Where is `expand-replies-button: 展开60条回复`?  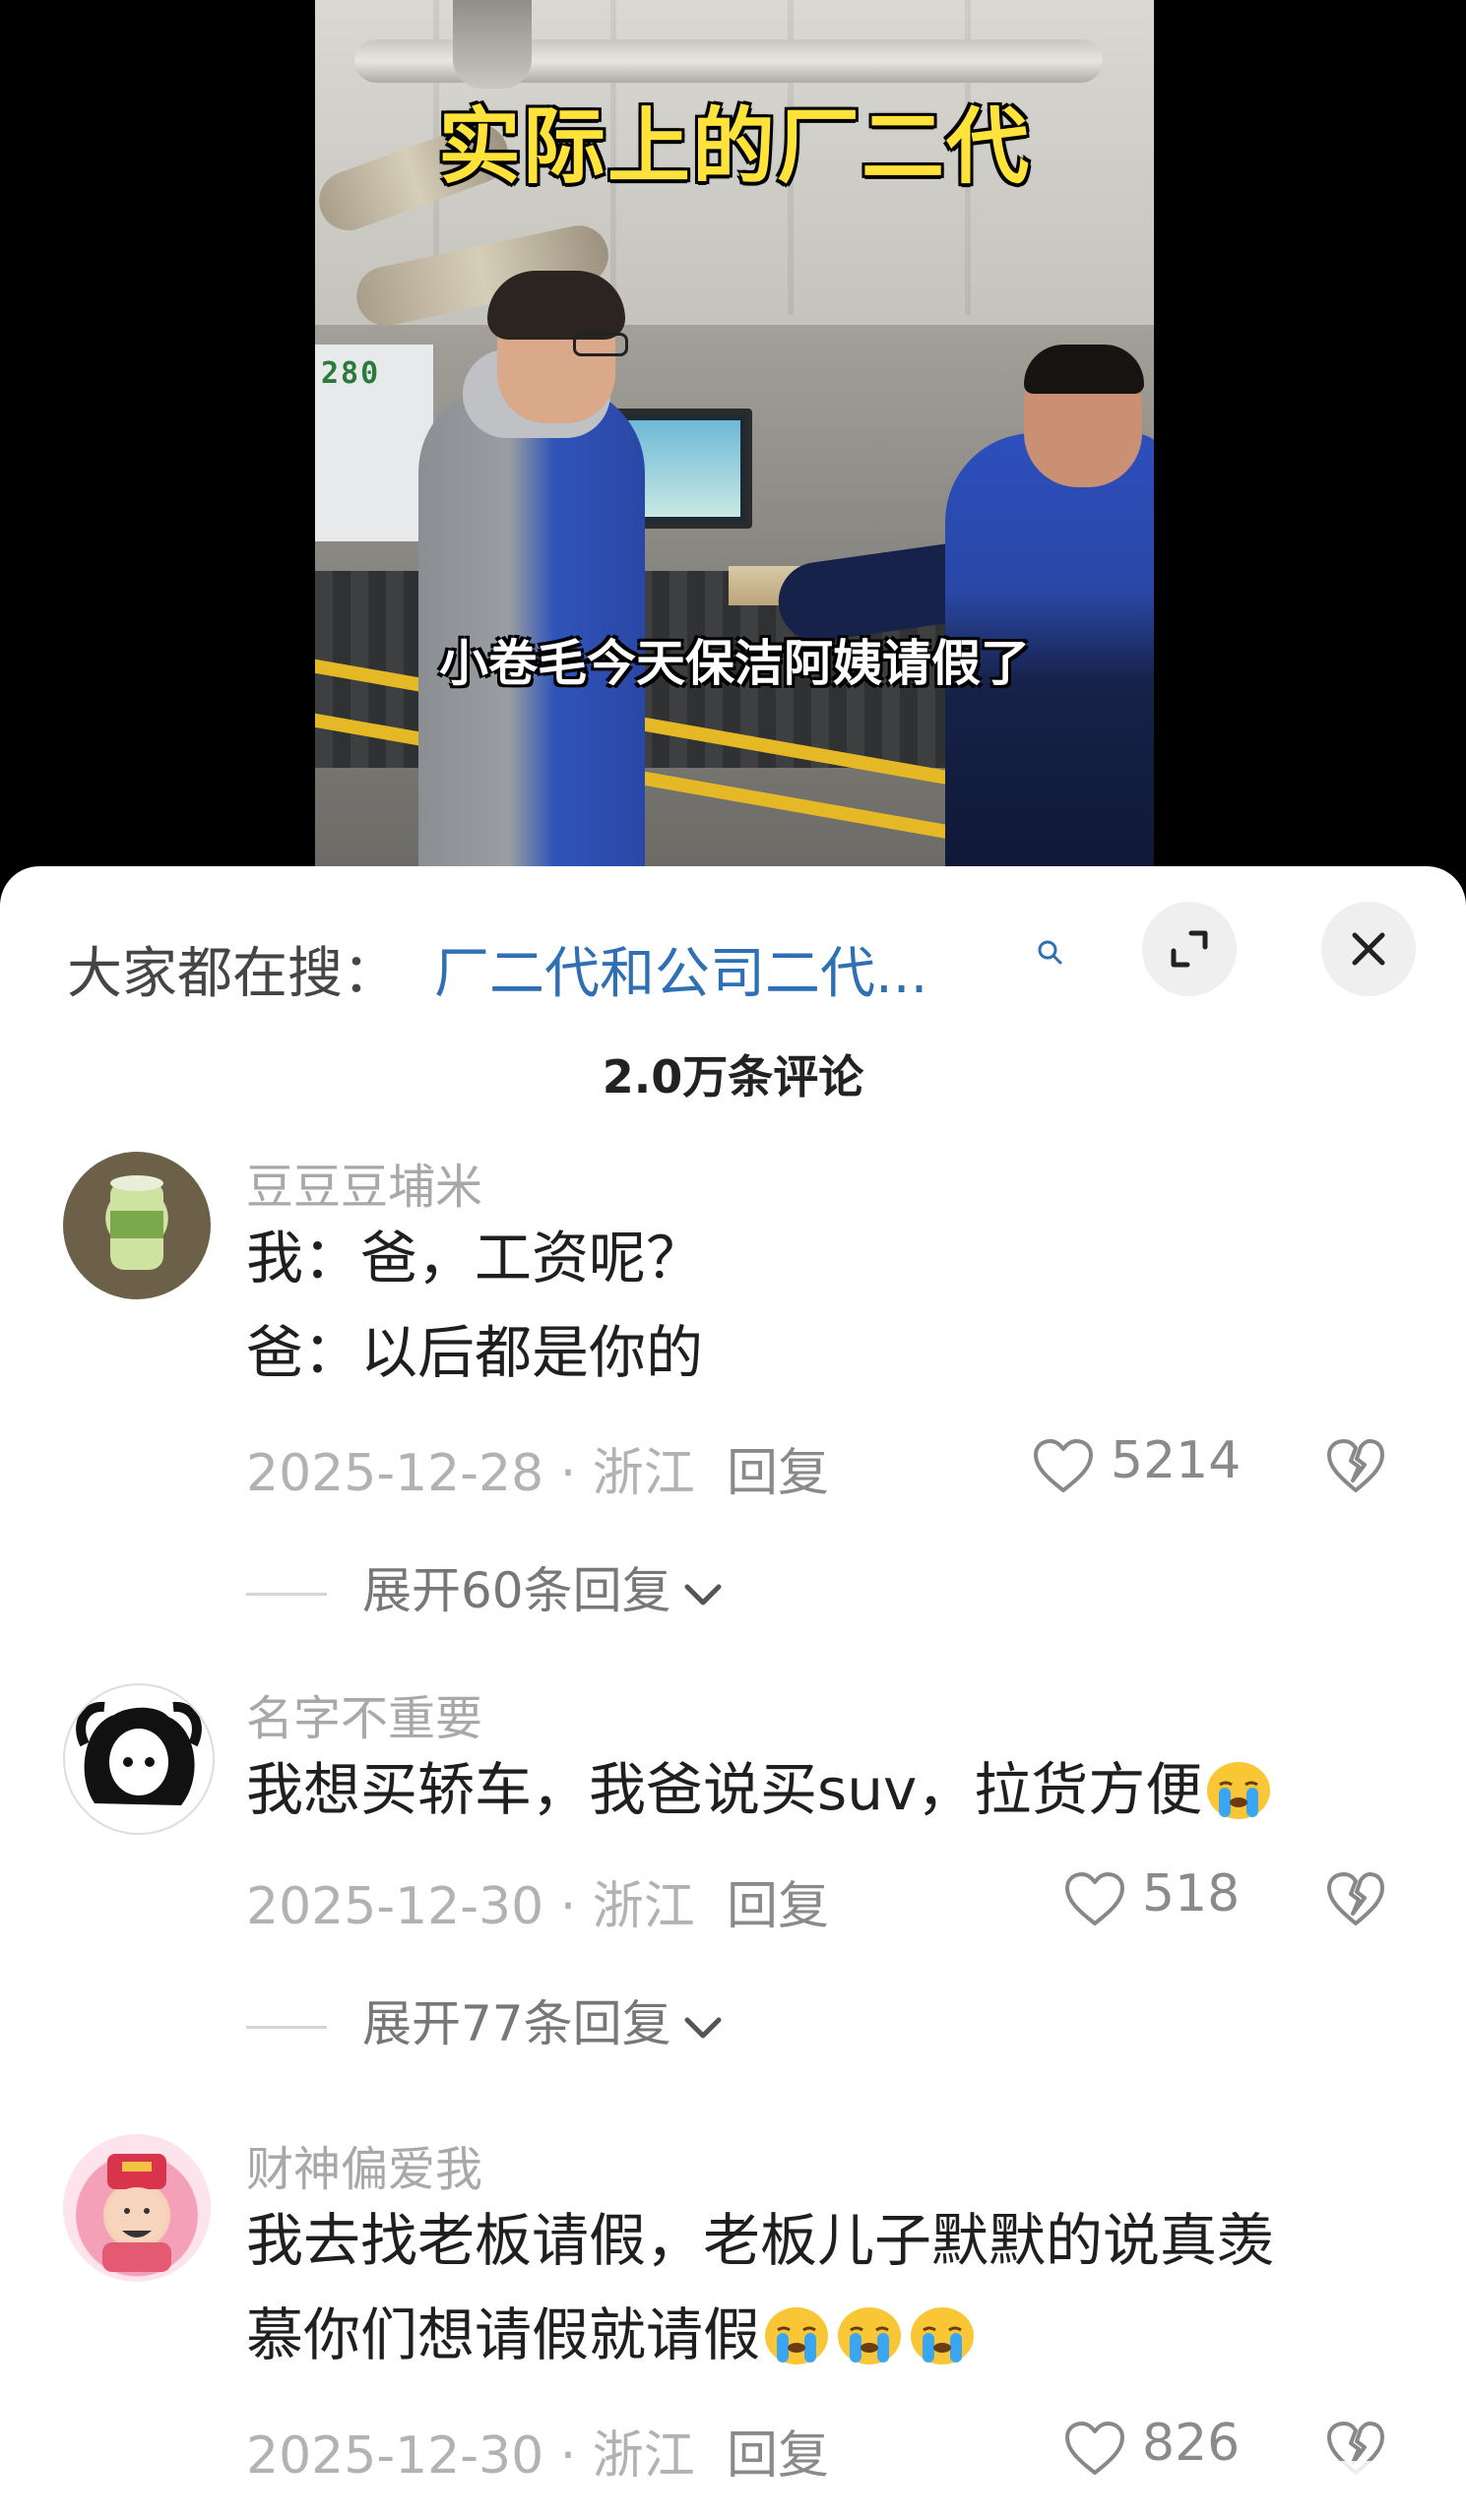 expand-replies-button: 展开60条回复 is located at coordinates (486, 1586).